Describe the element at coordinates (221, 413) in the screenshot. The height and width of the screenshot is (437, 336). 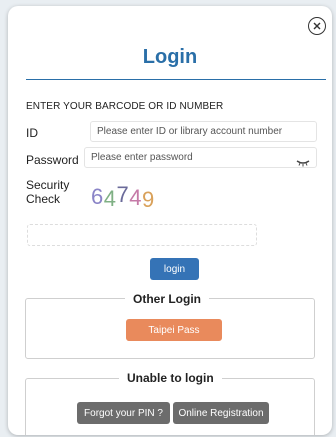
I see `online-registration-button: Online Registration` at that location.